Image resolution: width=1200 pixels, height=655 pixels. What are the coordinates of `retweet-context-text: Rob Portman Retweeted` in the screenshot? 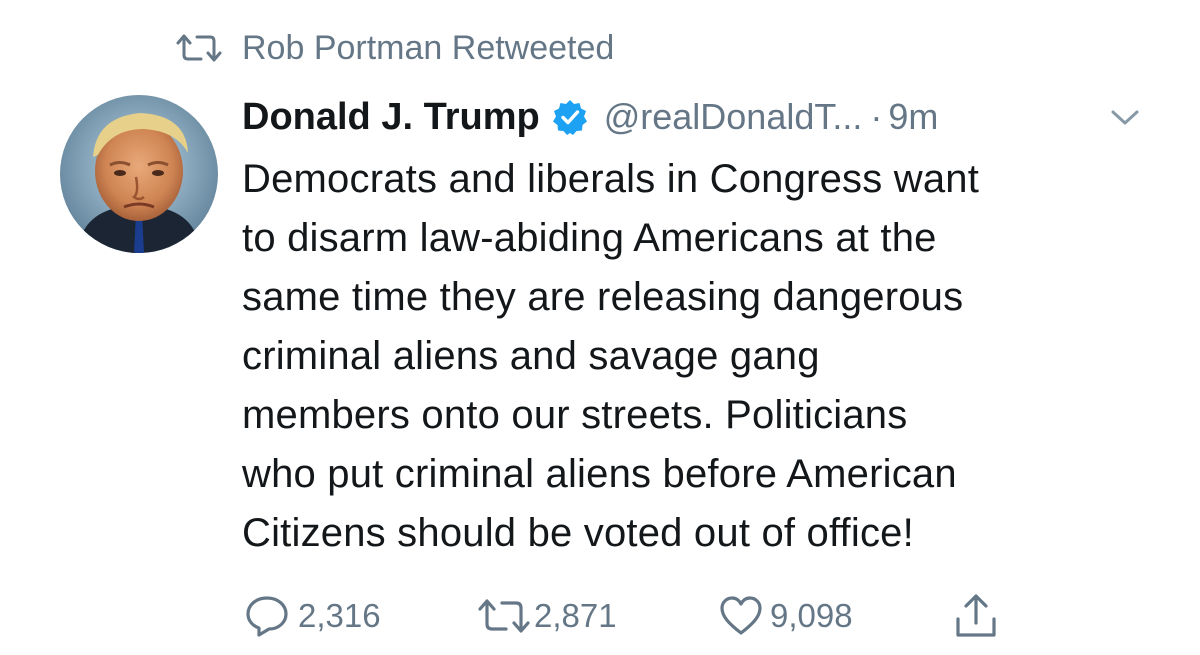 It's located at (428, 48).